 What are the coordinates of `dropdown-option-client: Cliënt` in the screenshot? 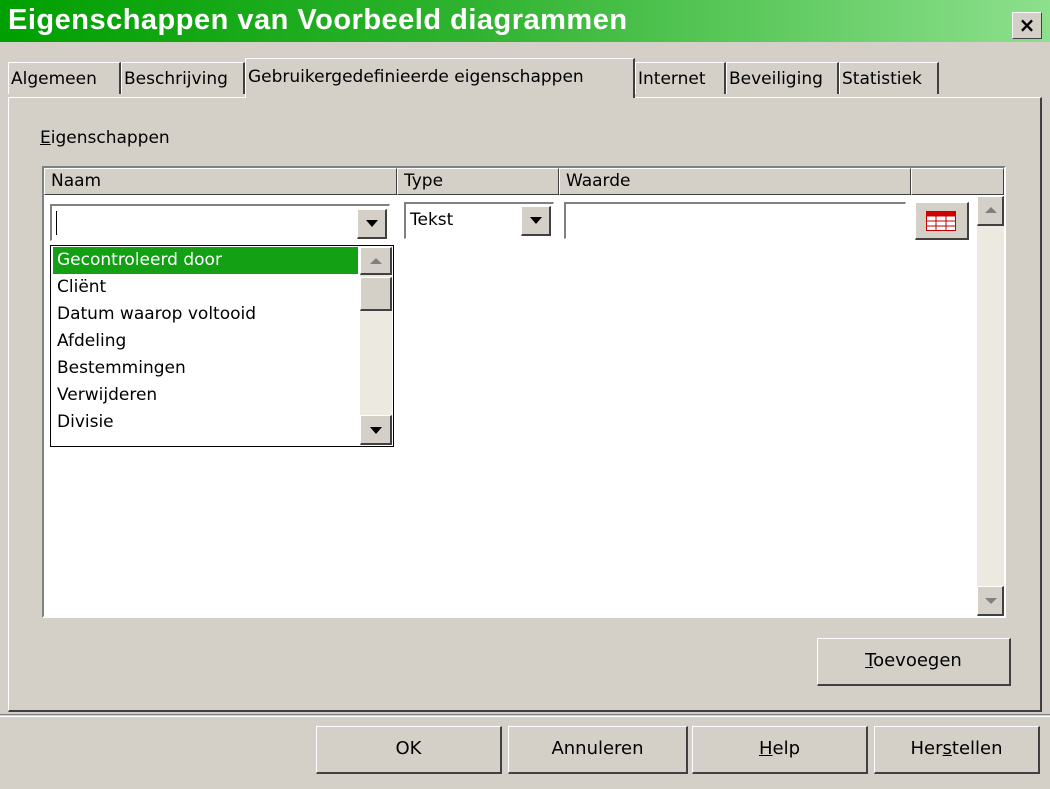 It's located at (205, 287).